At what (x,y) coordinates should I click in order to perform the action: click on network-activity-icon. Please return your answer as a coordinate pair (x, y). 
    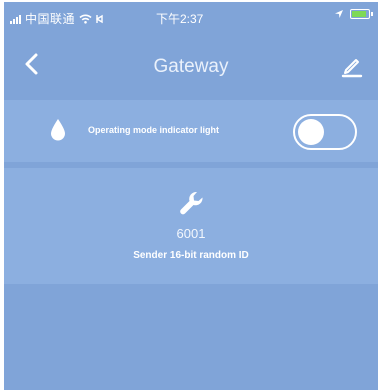
    Looking at the image, I should click on (100, 19).